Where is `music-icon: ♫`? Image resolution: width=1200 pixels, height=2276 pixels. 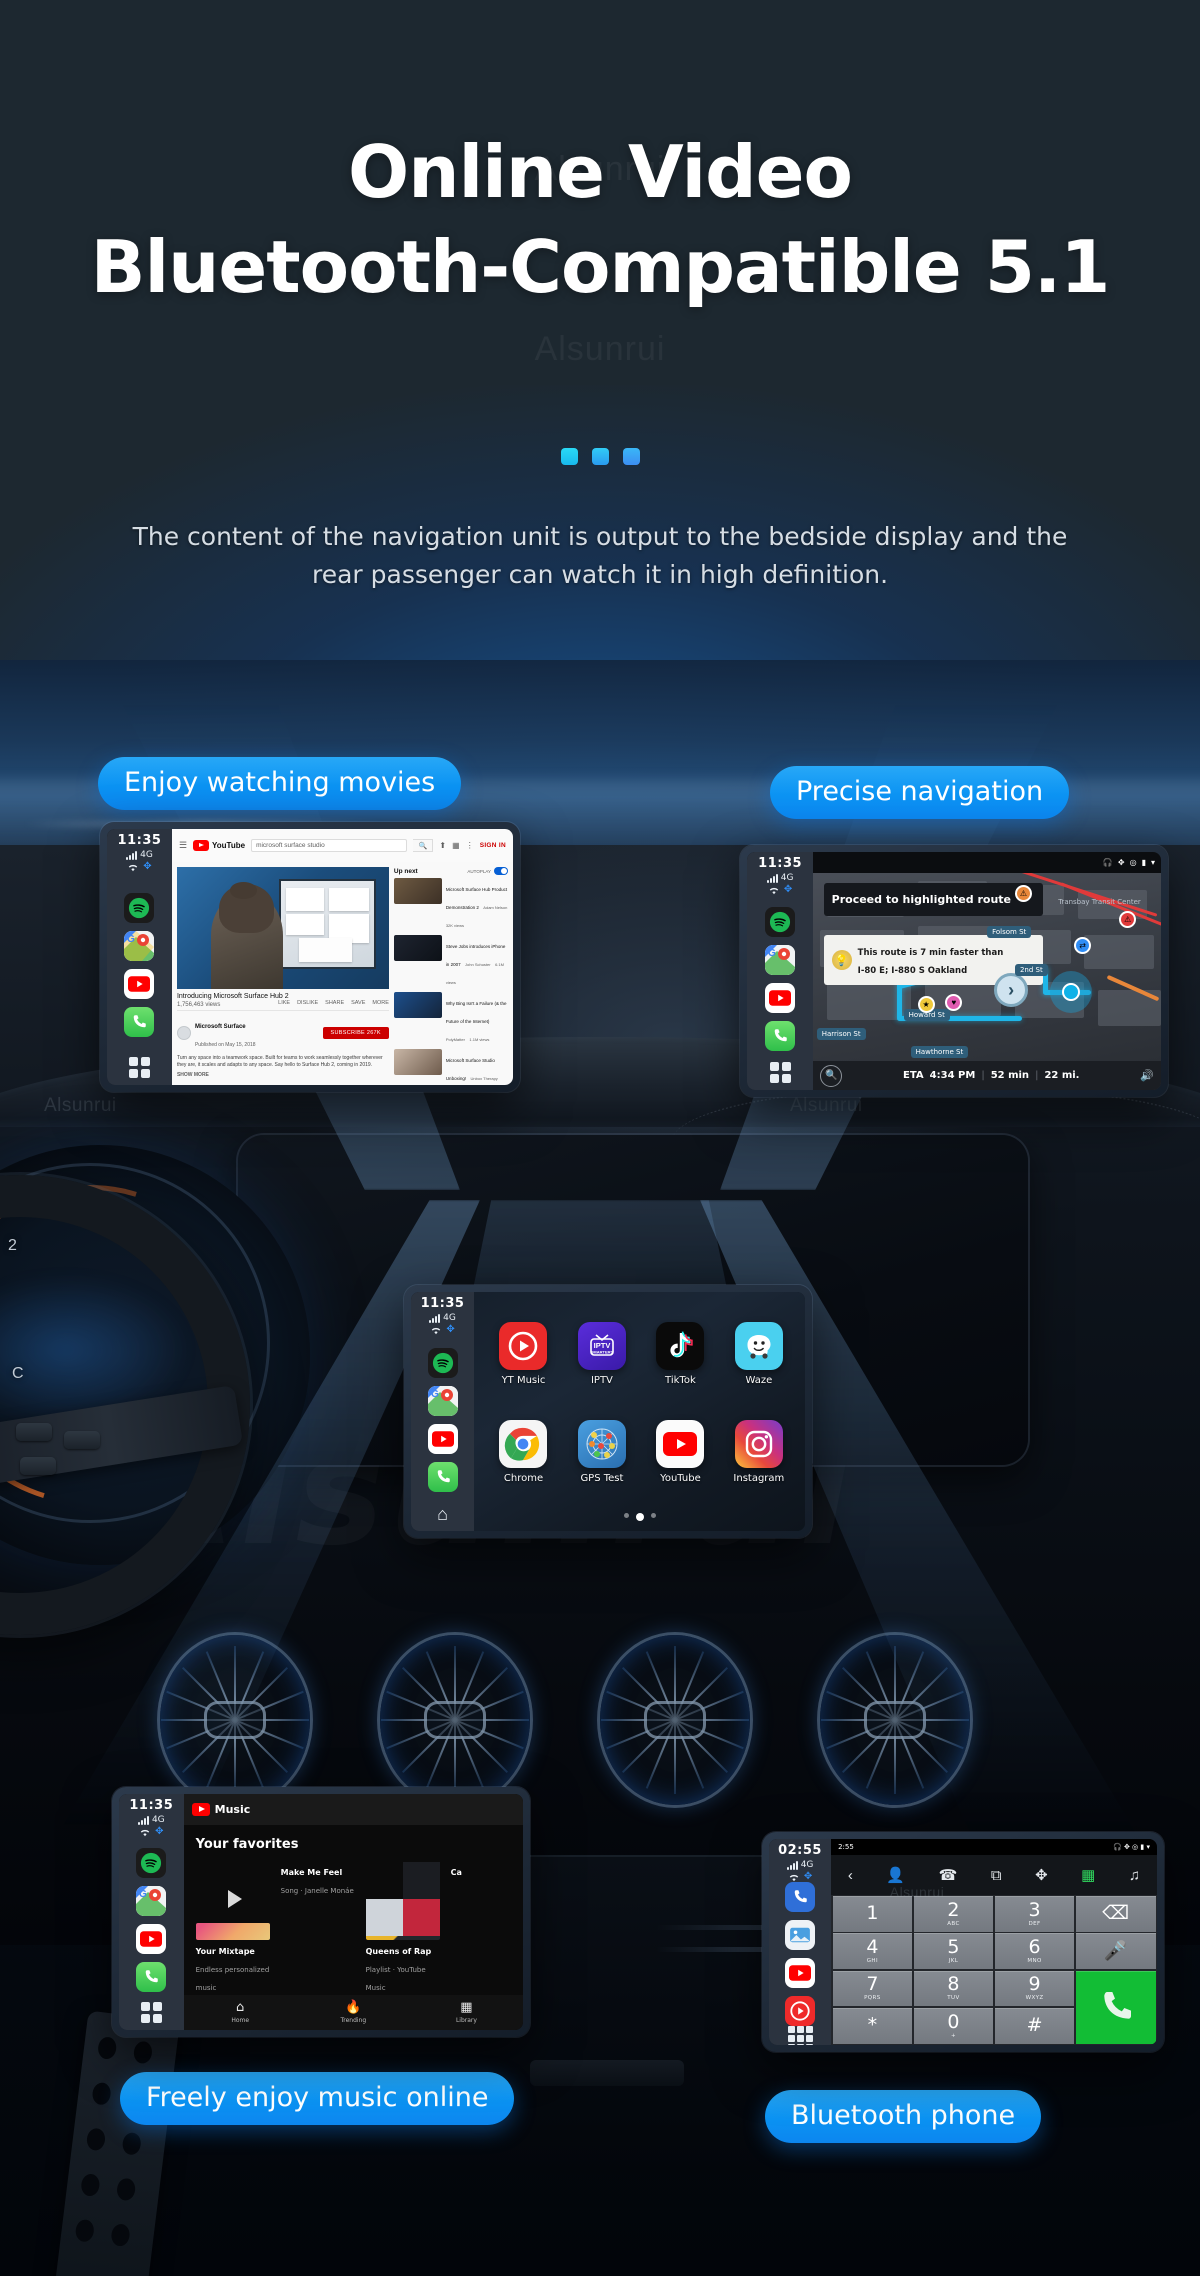
music-icon: ♫ is located at coordinates (1134, 1875).